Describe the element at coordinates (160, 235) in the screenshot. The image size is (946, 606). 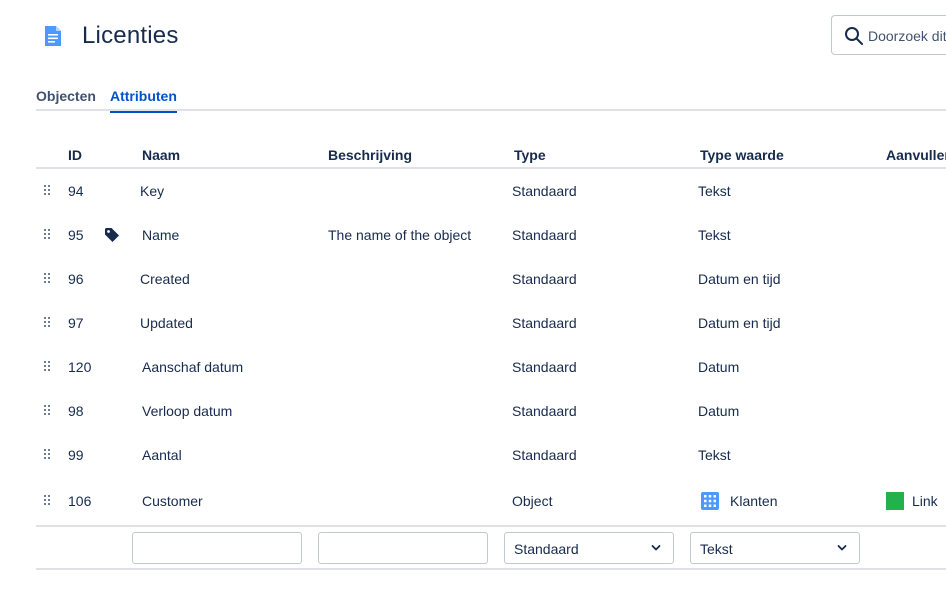
I see `row-name: Name` at that location.